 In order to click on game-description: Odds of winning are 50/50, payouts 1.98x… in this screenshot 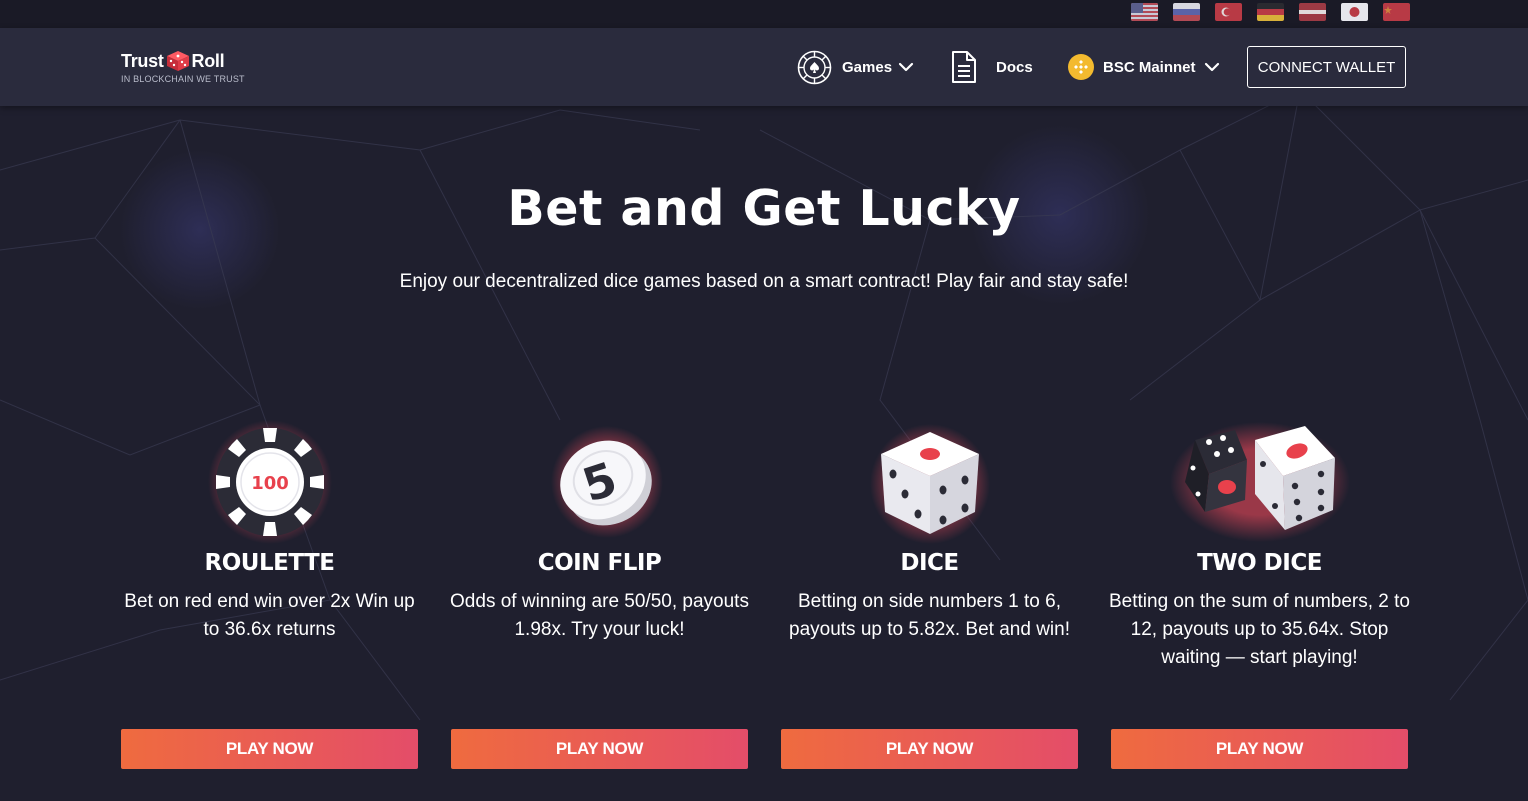, I will do `click(599, 615)`.